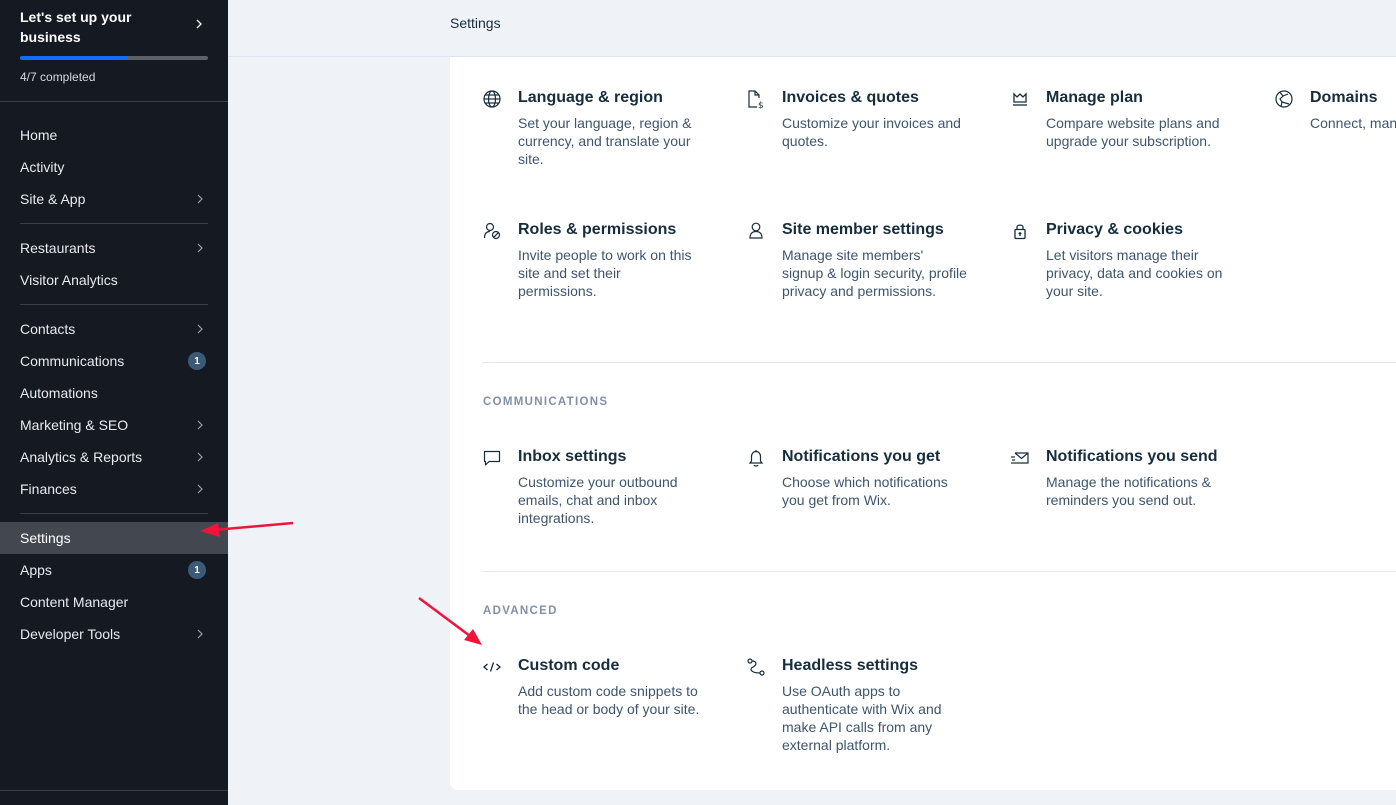  Describe the element at coordinates (850, 97) in the screenshot. I see `setting-title: Invoices & quotes` at that location.